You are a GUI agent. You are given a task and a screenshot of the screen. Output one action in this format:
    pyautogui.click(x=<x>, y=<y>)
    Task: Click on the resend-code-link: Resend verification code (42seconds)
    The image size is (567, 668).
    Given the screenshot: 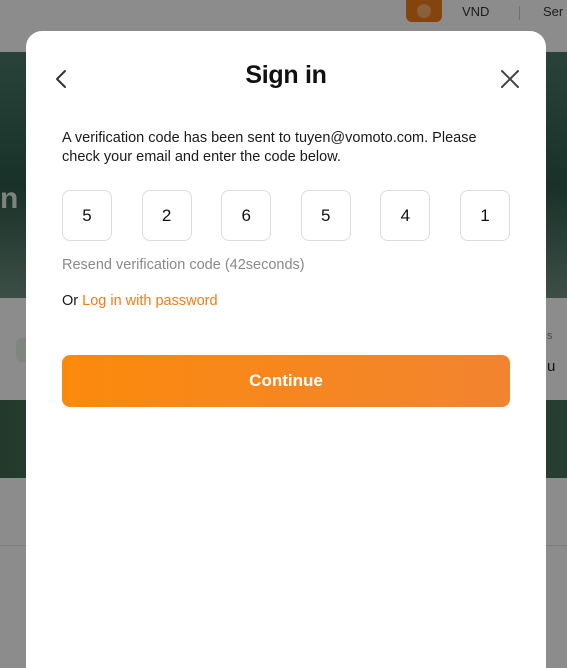 What is the action you would take?
    pyautogui.click(x=183, y=265)
    